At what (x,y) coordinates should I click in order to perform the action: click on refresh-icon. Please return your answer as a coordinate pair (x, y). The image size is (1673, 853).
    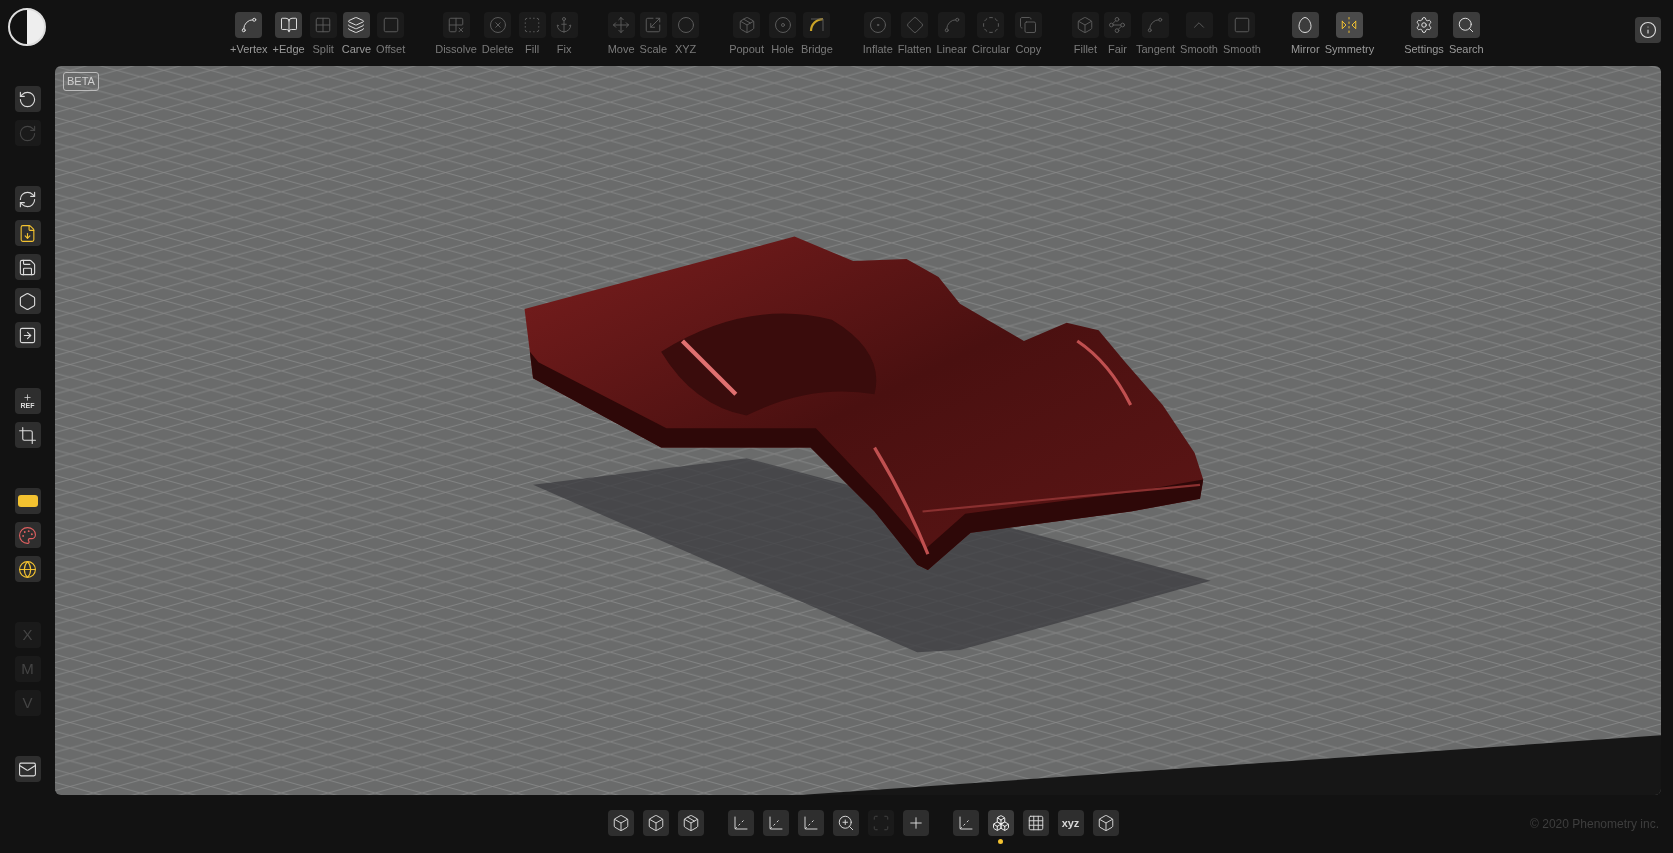
    Looking at the image, I should click on (27, 199).